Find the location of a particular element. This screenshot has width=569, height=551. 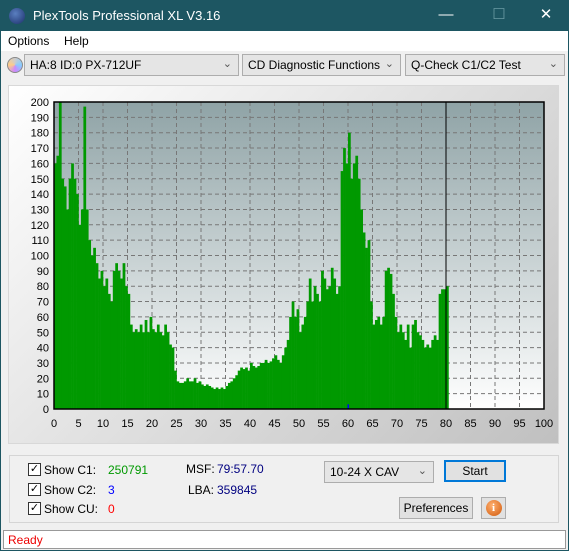

y-tick-label: 110 is located at coordinates (40, 241).